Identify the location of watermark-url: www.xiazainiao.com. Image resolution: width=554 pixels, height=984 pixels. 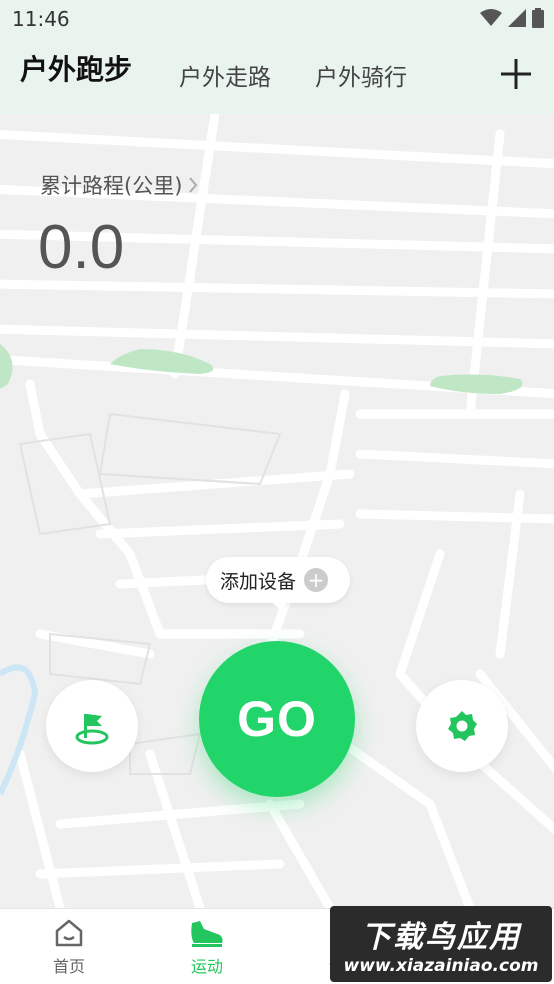
(441, 966).